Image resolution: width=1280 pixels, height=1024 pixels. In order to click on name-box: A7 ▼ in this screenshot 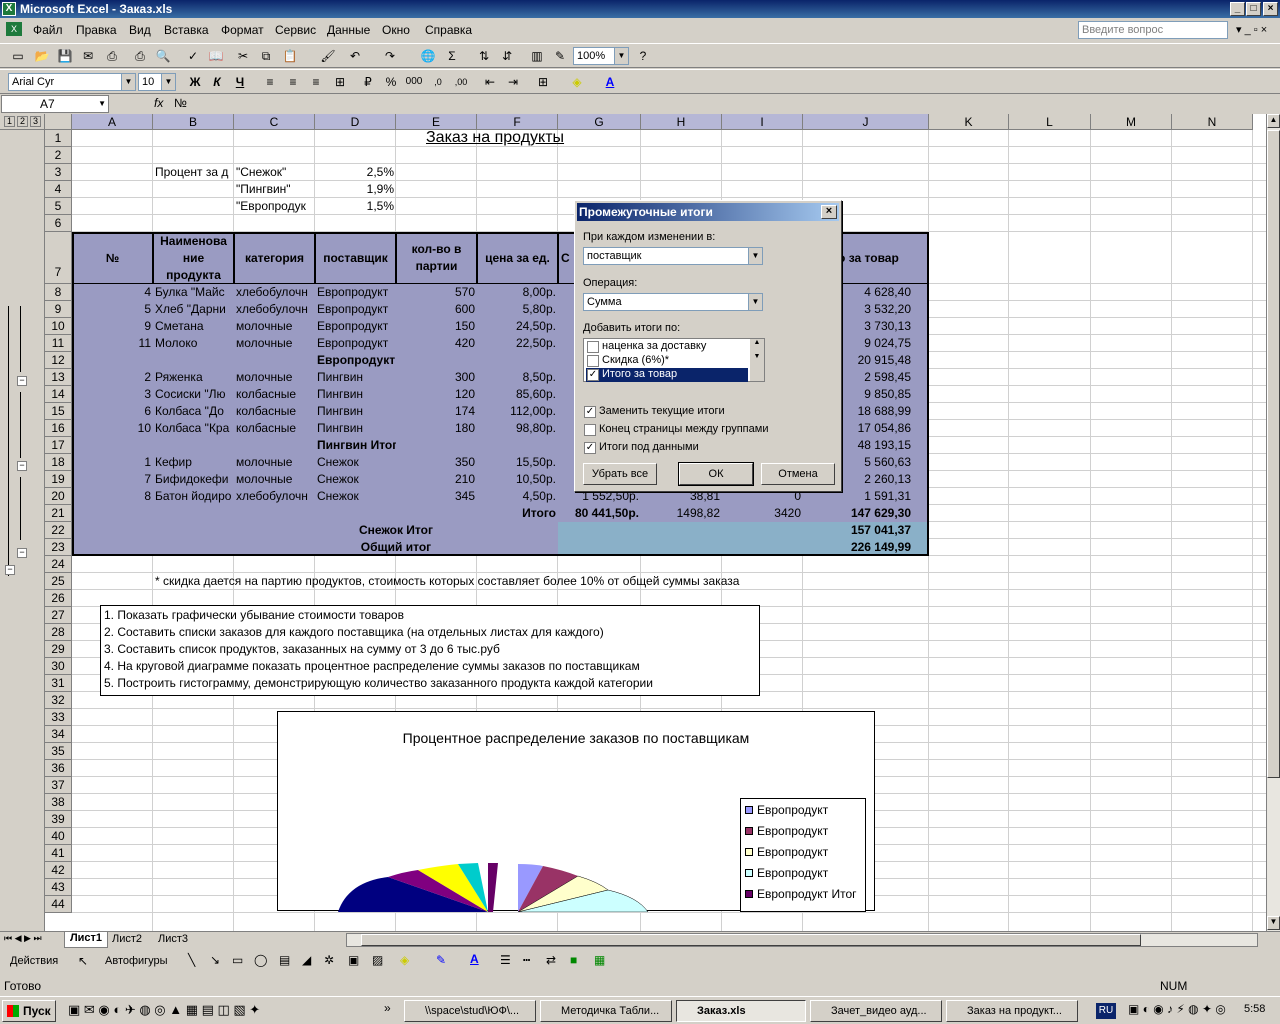, I will do `click(55, 104)`.